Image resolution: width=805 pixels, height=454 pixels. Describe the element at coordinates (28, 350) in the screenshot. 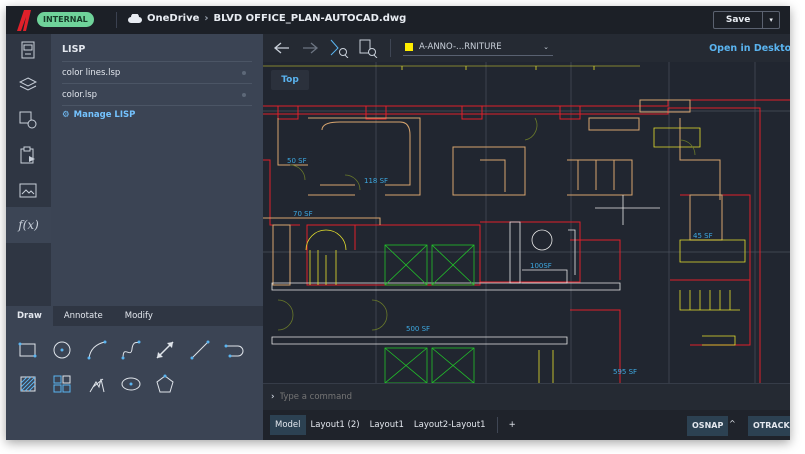

I see `rectangle-tool-icon` at that location.